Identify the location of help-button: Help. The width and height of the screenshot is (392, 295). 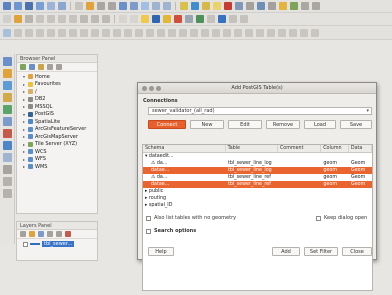
(161, 251).